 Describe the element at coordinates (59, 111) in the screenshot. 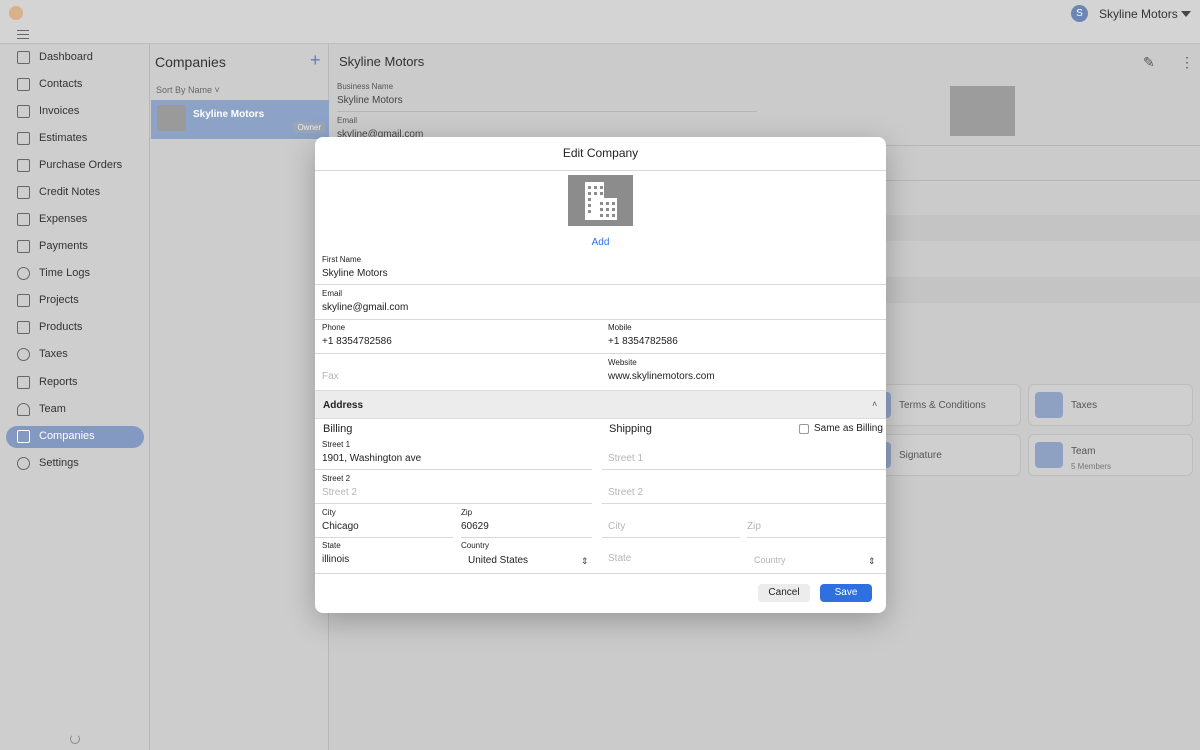

I see `sidebar-item-label: Invoices` at that location.